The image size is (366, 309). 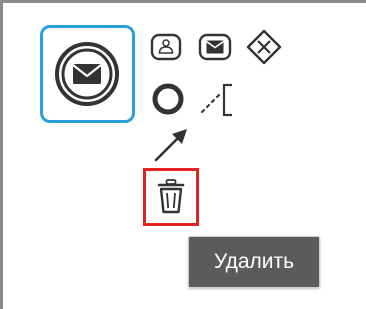 What do you see at coordinates (166, 47) in the screenshot?
I see `user-task-icon` at bounding box center [166, 47].